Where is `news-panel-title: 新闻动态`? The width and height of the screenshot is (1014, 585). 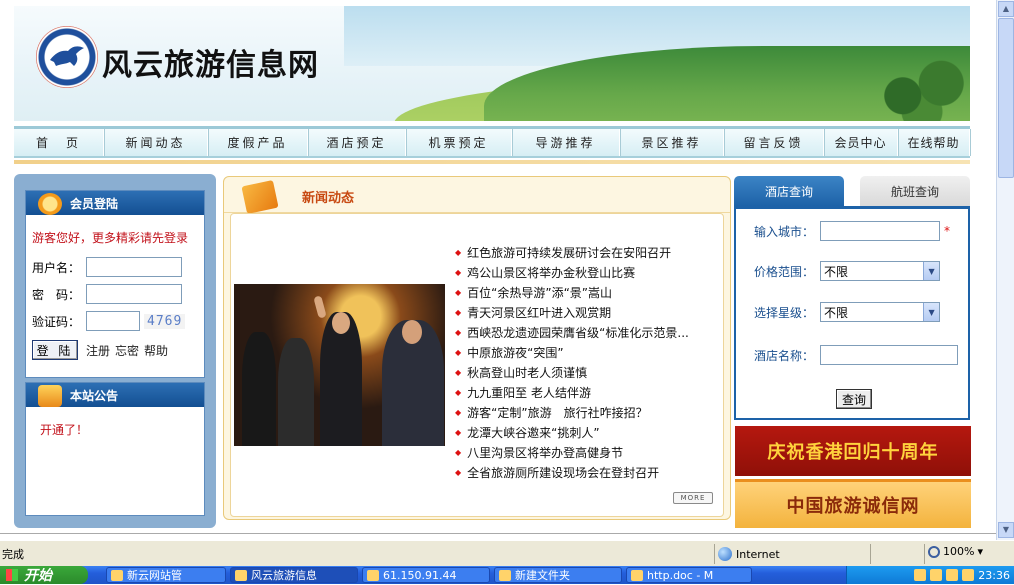 news-panel-title: 新闻动态 is located at coordinates (328, 198).